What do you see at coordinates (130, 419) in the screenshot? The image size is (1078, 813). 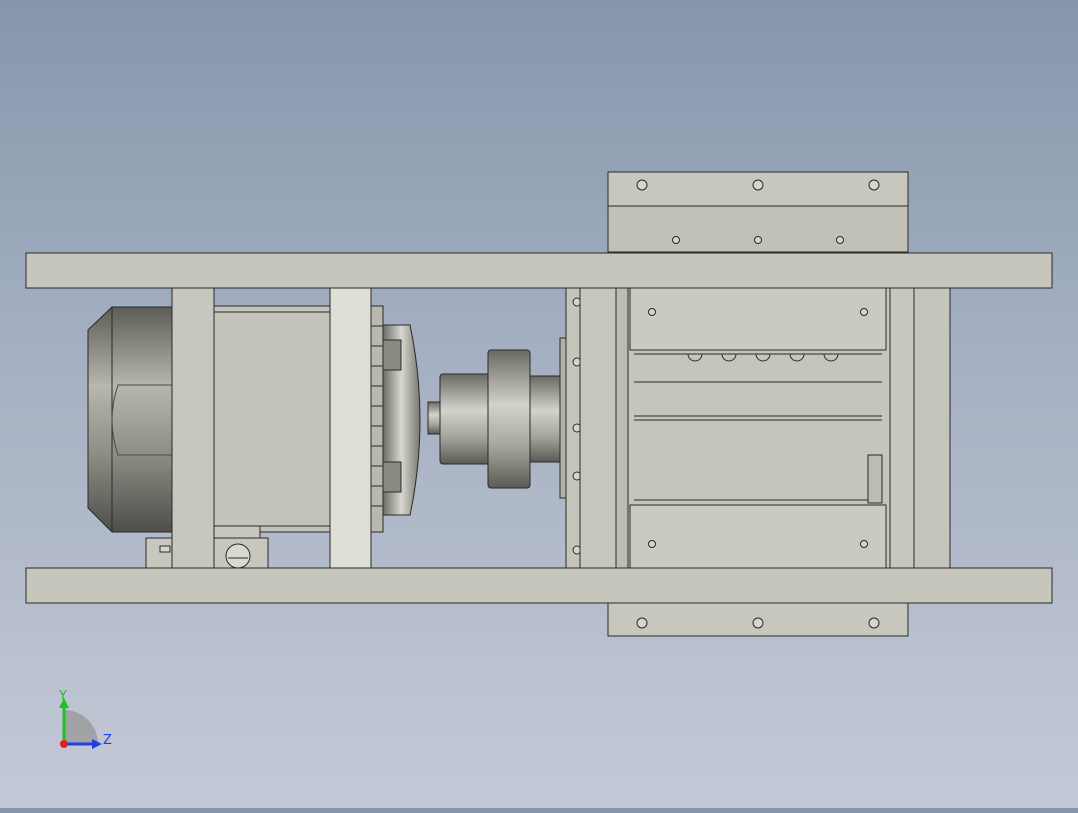 I see `motor-fan-cover` at bounding box center [130, 419].